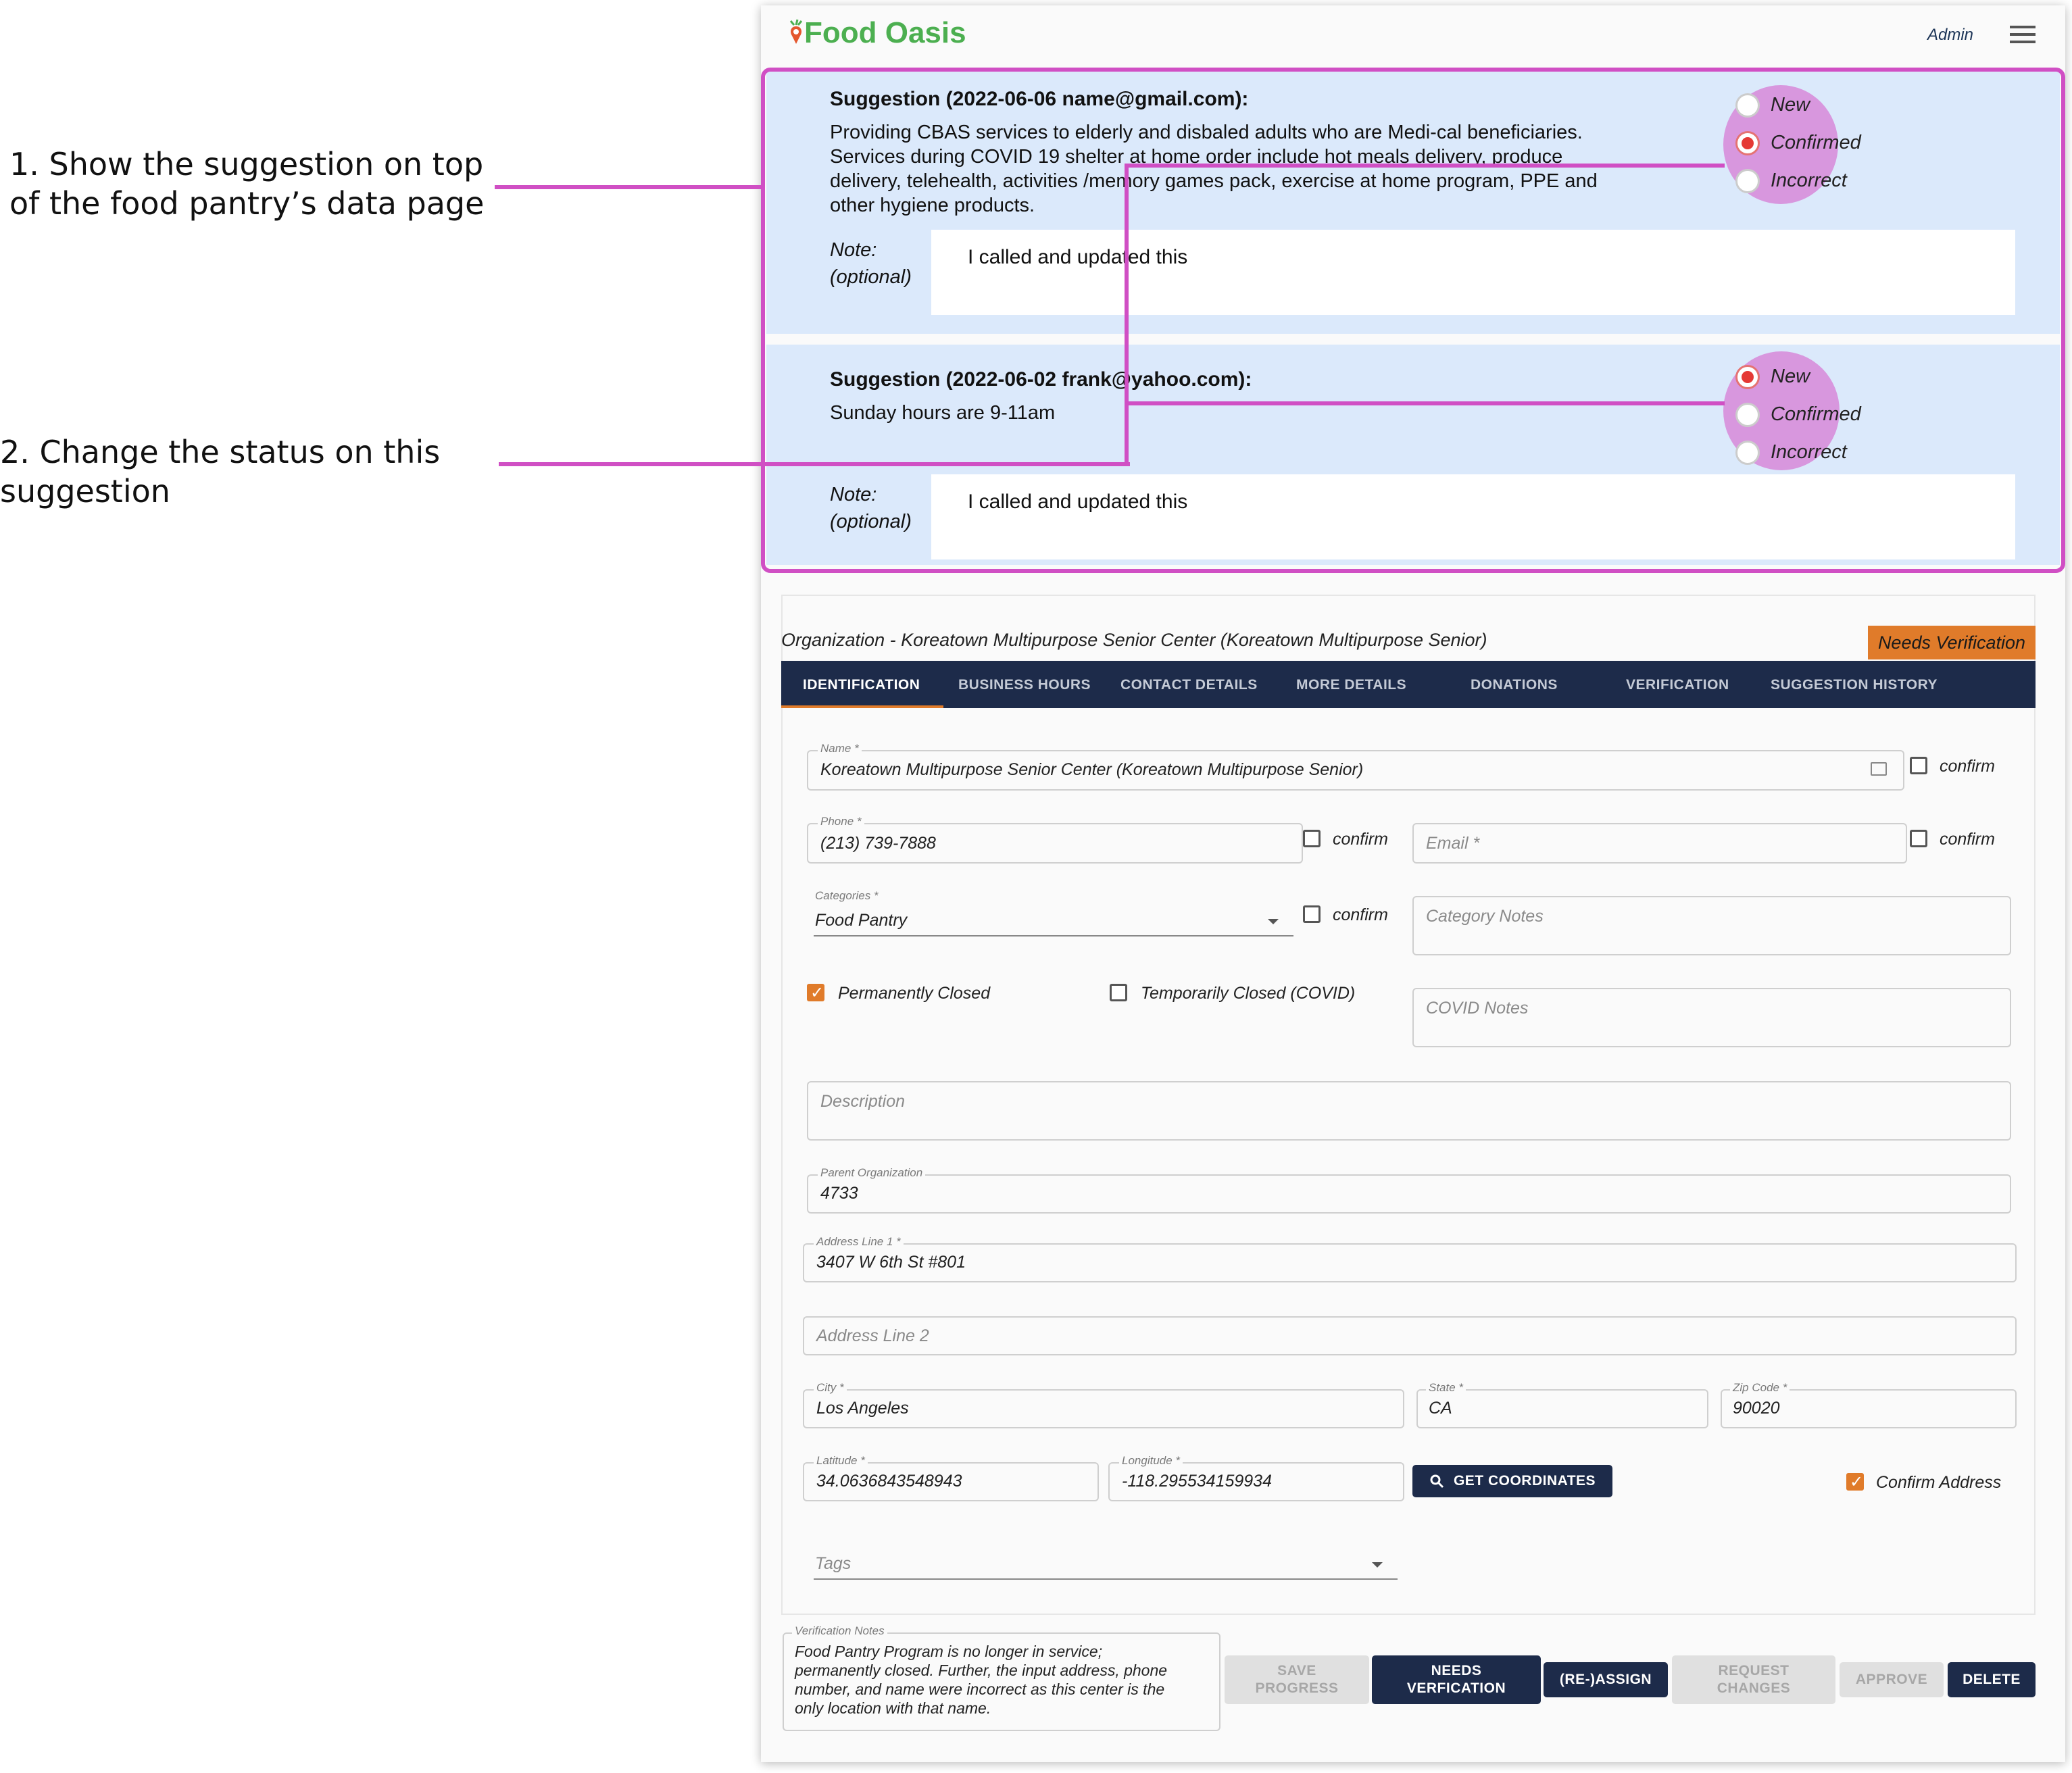  Describe the element at coordinates (1312, 838) in the screenshot. I see `phone-confirm-checkbox` at that location.